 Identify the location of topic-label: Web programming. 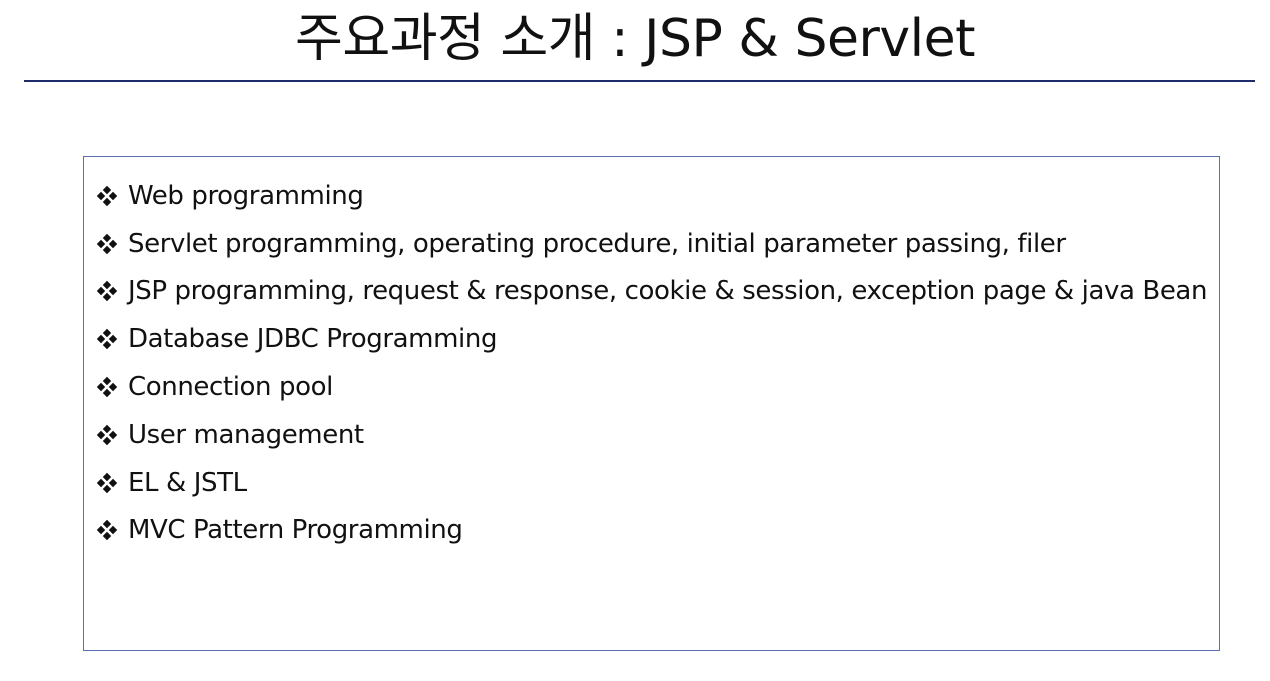
(246, 195).